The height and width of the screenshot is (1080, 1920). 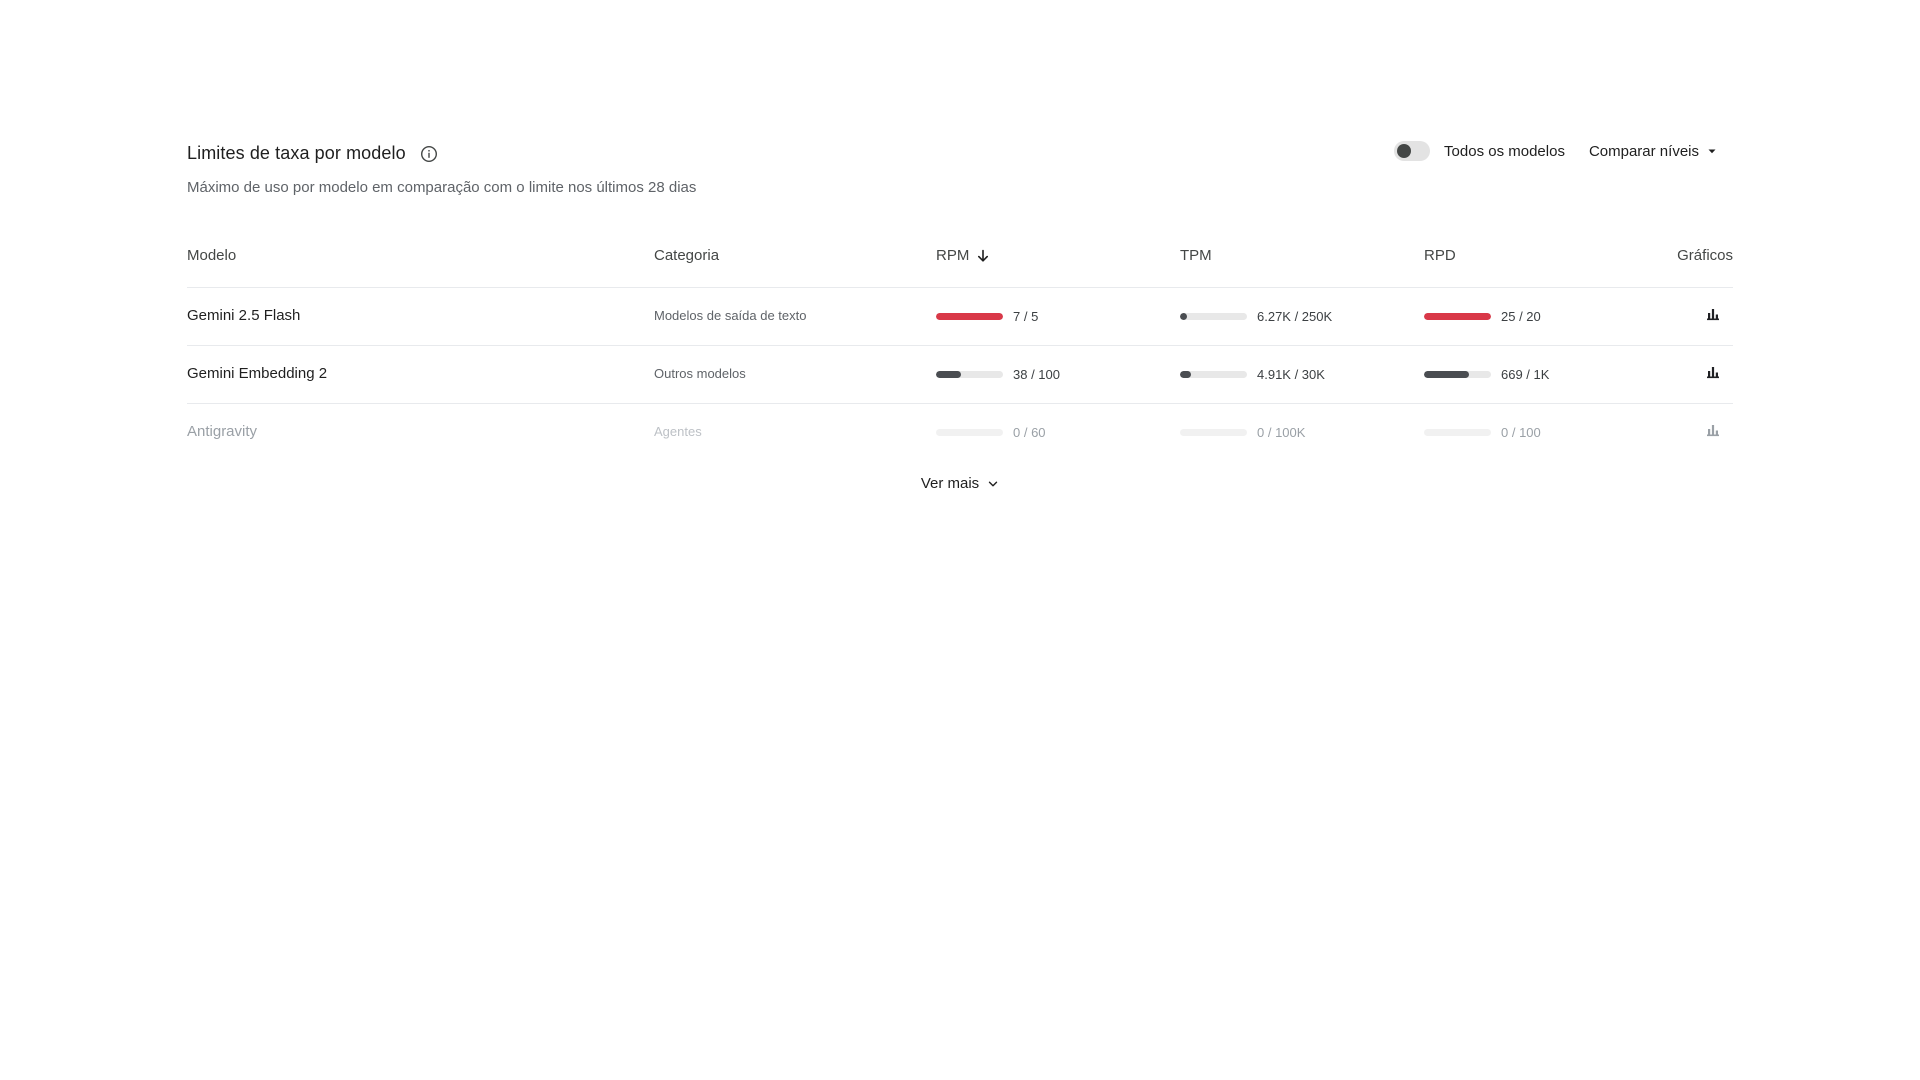 I want to click on column-header-rpd: RPD, so click(x=1524, y=256).